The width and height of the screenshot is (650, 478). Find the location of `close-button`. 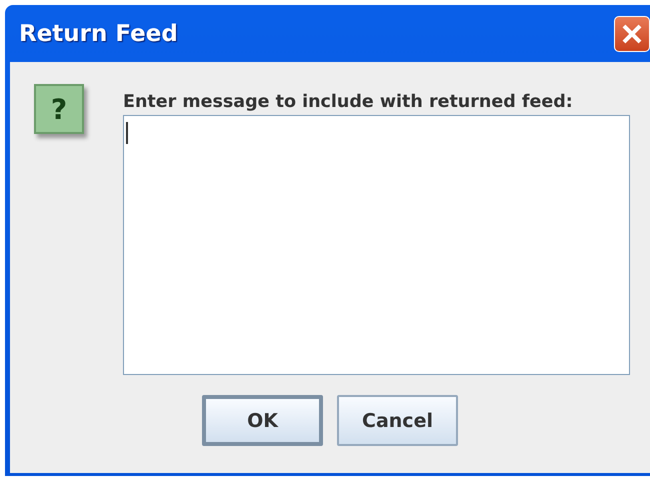

close-button is located at coordinates (632, 34).